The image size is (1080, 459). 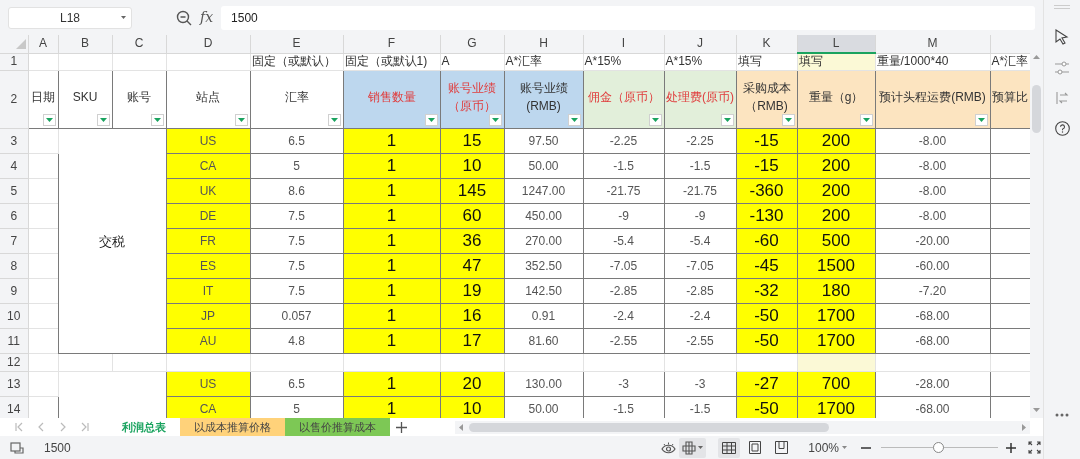 What do you see at coordinates (472, 44) in the screenshot?
I see `column-header: G` at bounding box center [472, 44].